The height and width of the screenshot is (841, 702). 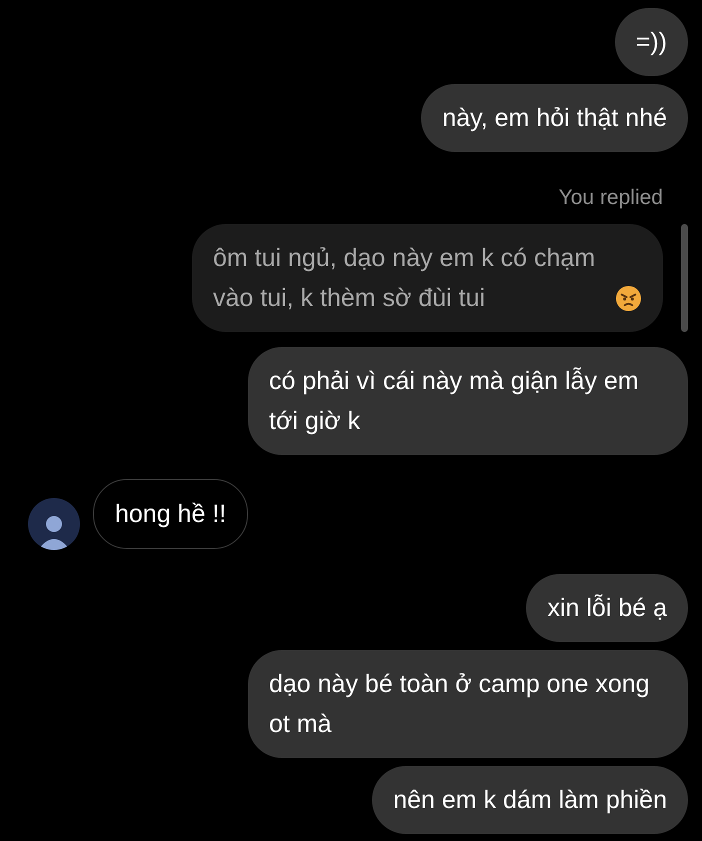 I want to click on message-bubble: có phải vì cái này mà giận lẫy em tới giờ k, so click(x=468, y=400).